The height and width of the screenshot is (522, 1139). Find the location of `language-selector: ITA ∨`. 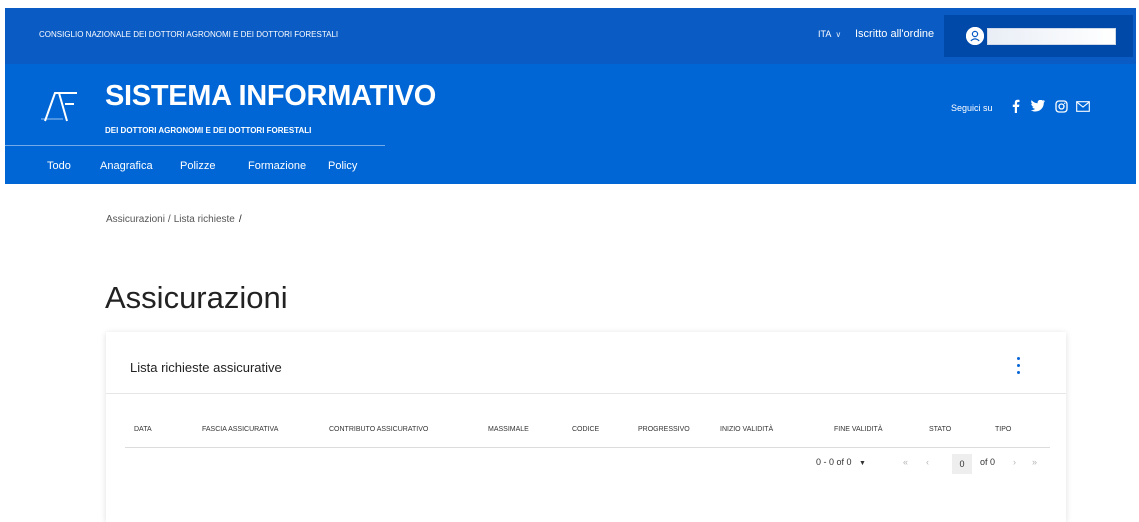

language-selector: ITA ∨ is located at coordinates (829, 34).